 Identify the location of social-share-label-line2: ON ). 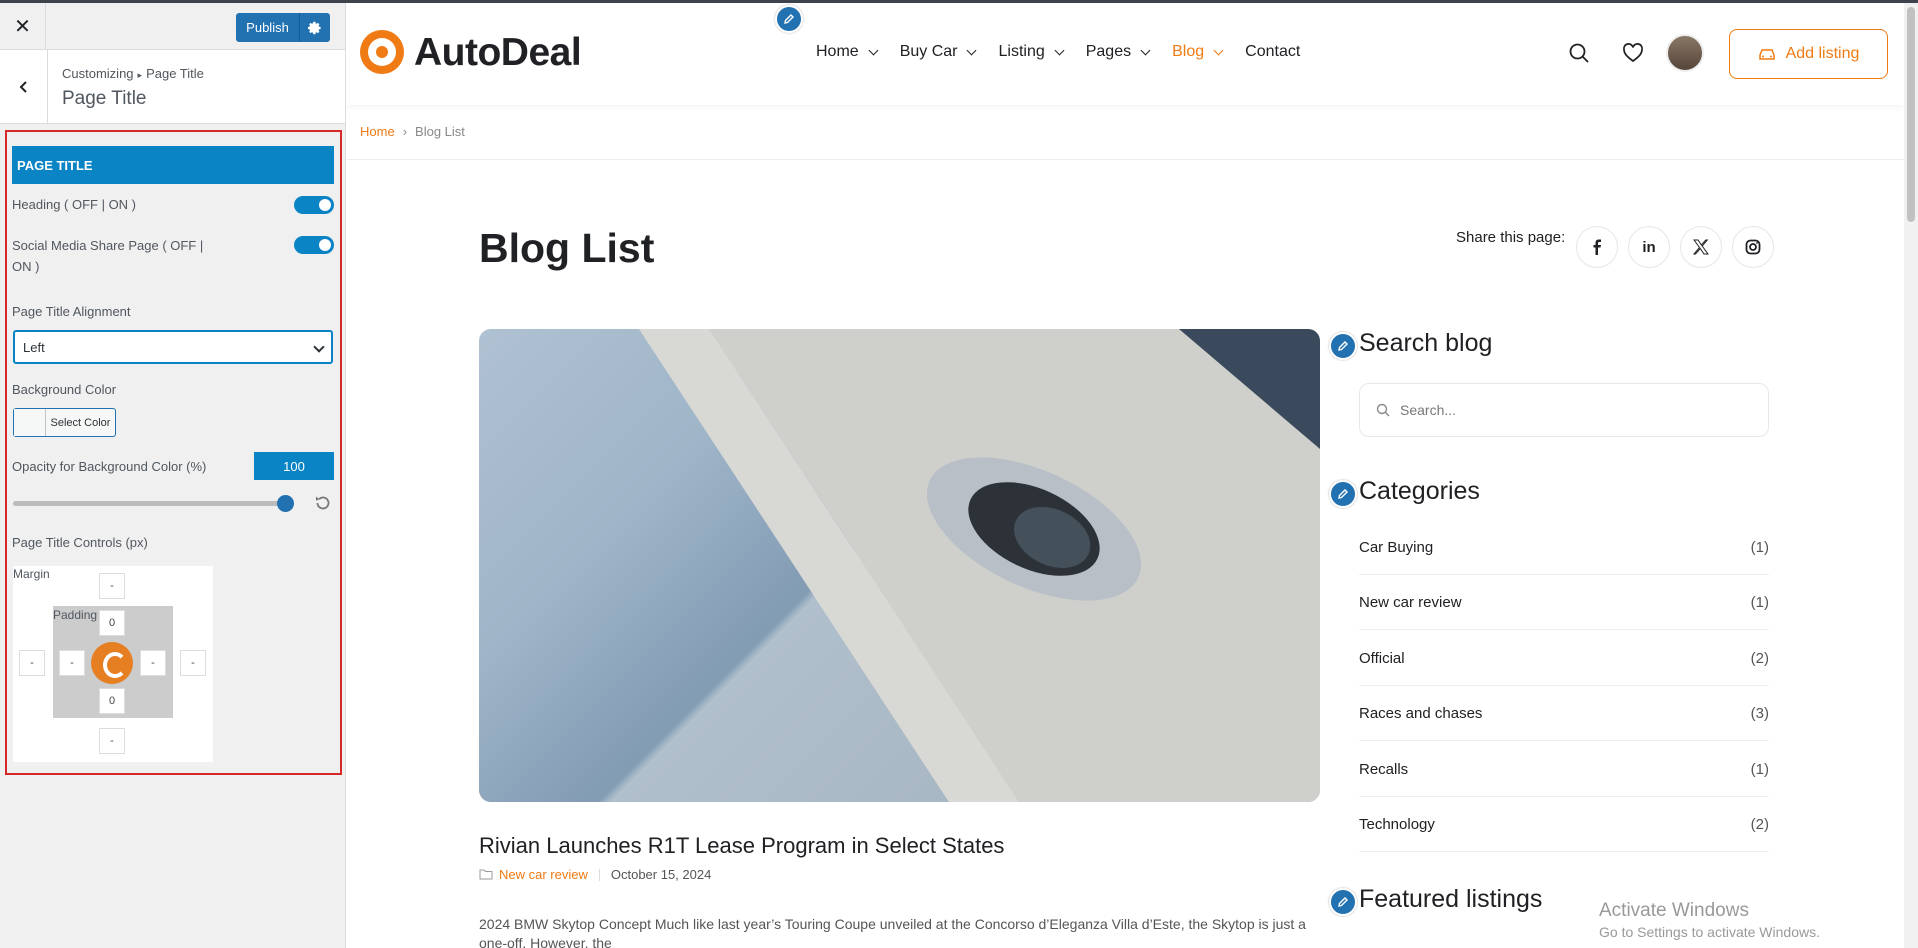
(26, 266).